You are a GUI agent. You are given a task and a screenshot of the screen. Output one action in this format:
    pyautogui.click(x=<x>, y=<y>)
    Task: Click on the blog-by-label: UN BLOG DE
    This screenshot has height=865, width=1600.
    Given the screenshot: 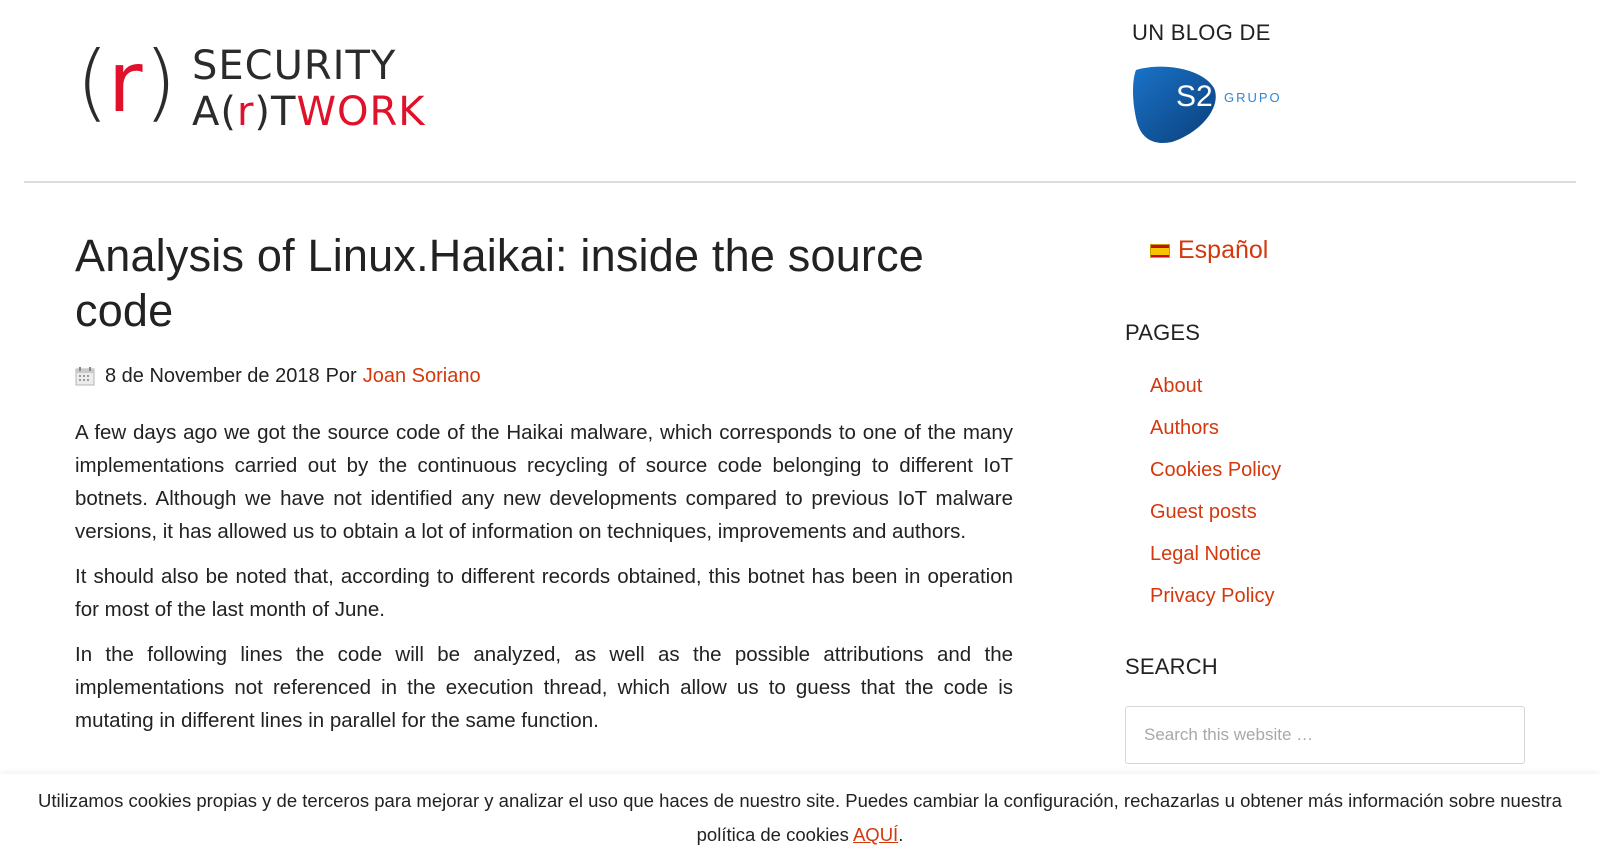 What is the action you would take?
    pyautogui.click(x=1201, y=32)
    